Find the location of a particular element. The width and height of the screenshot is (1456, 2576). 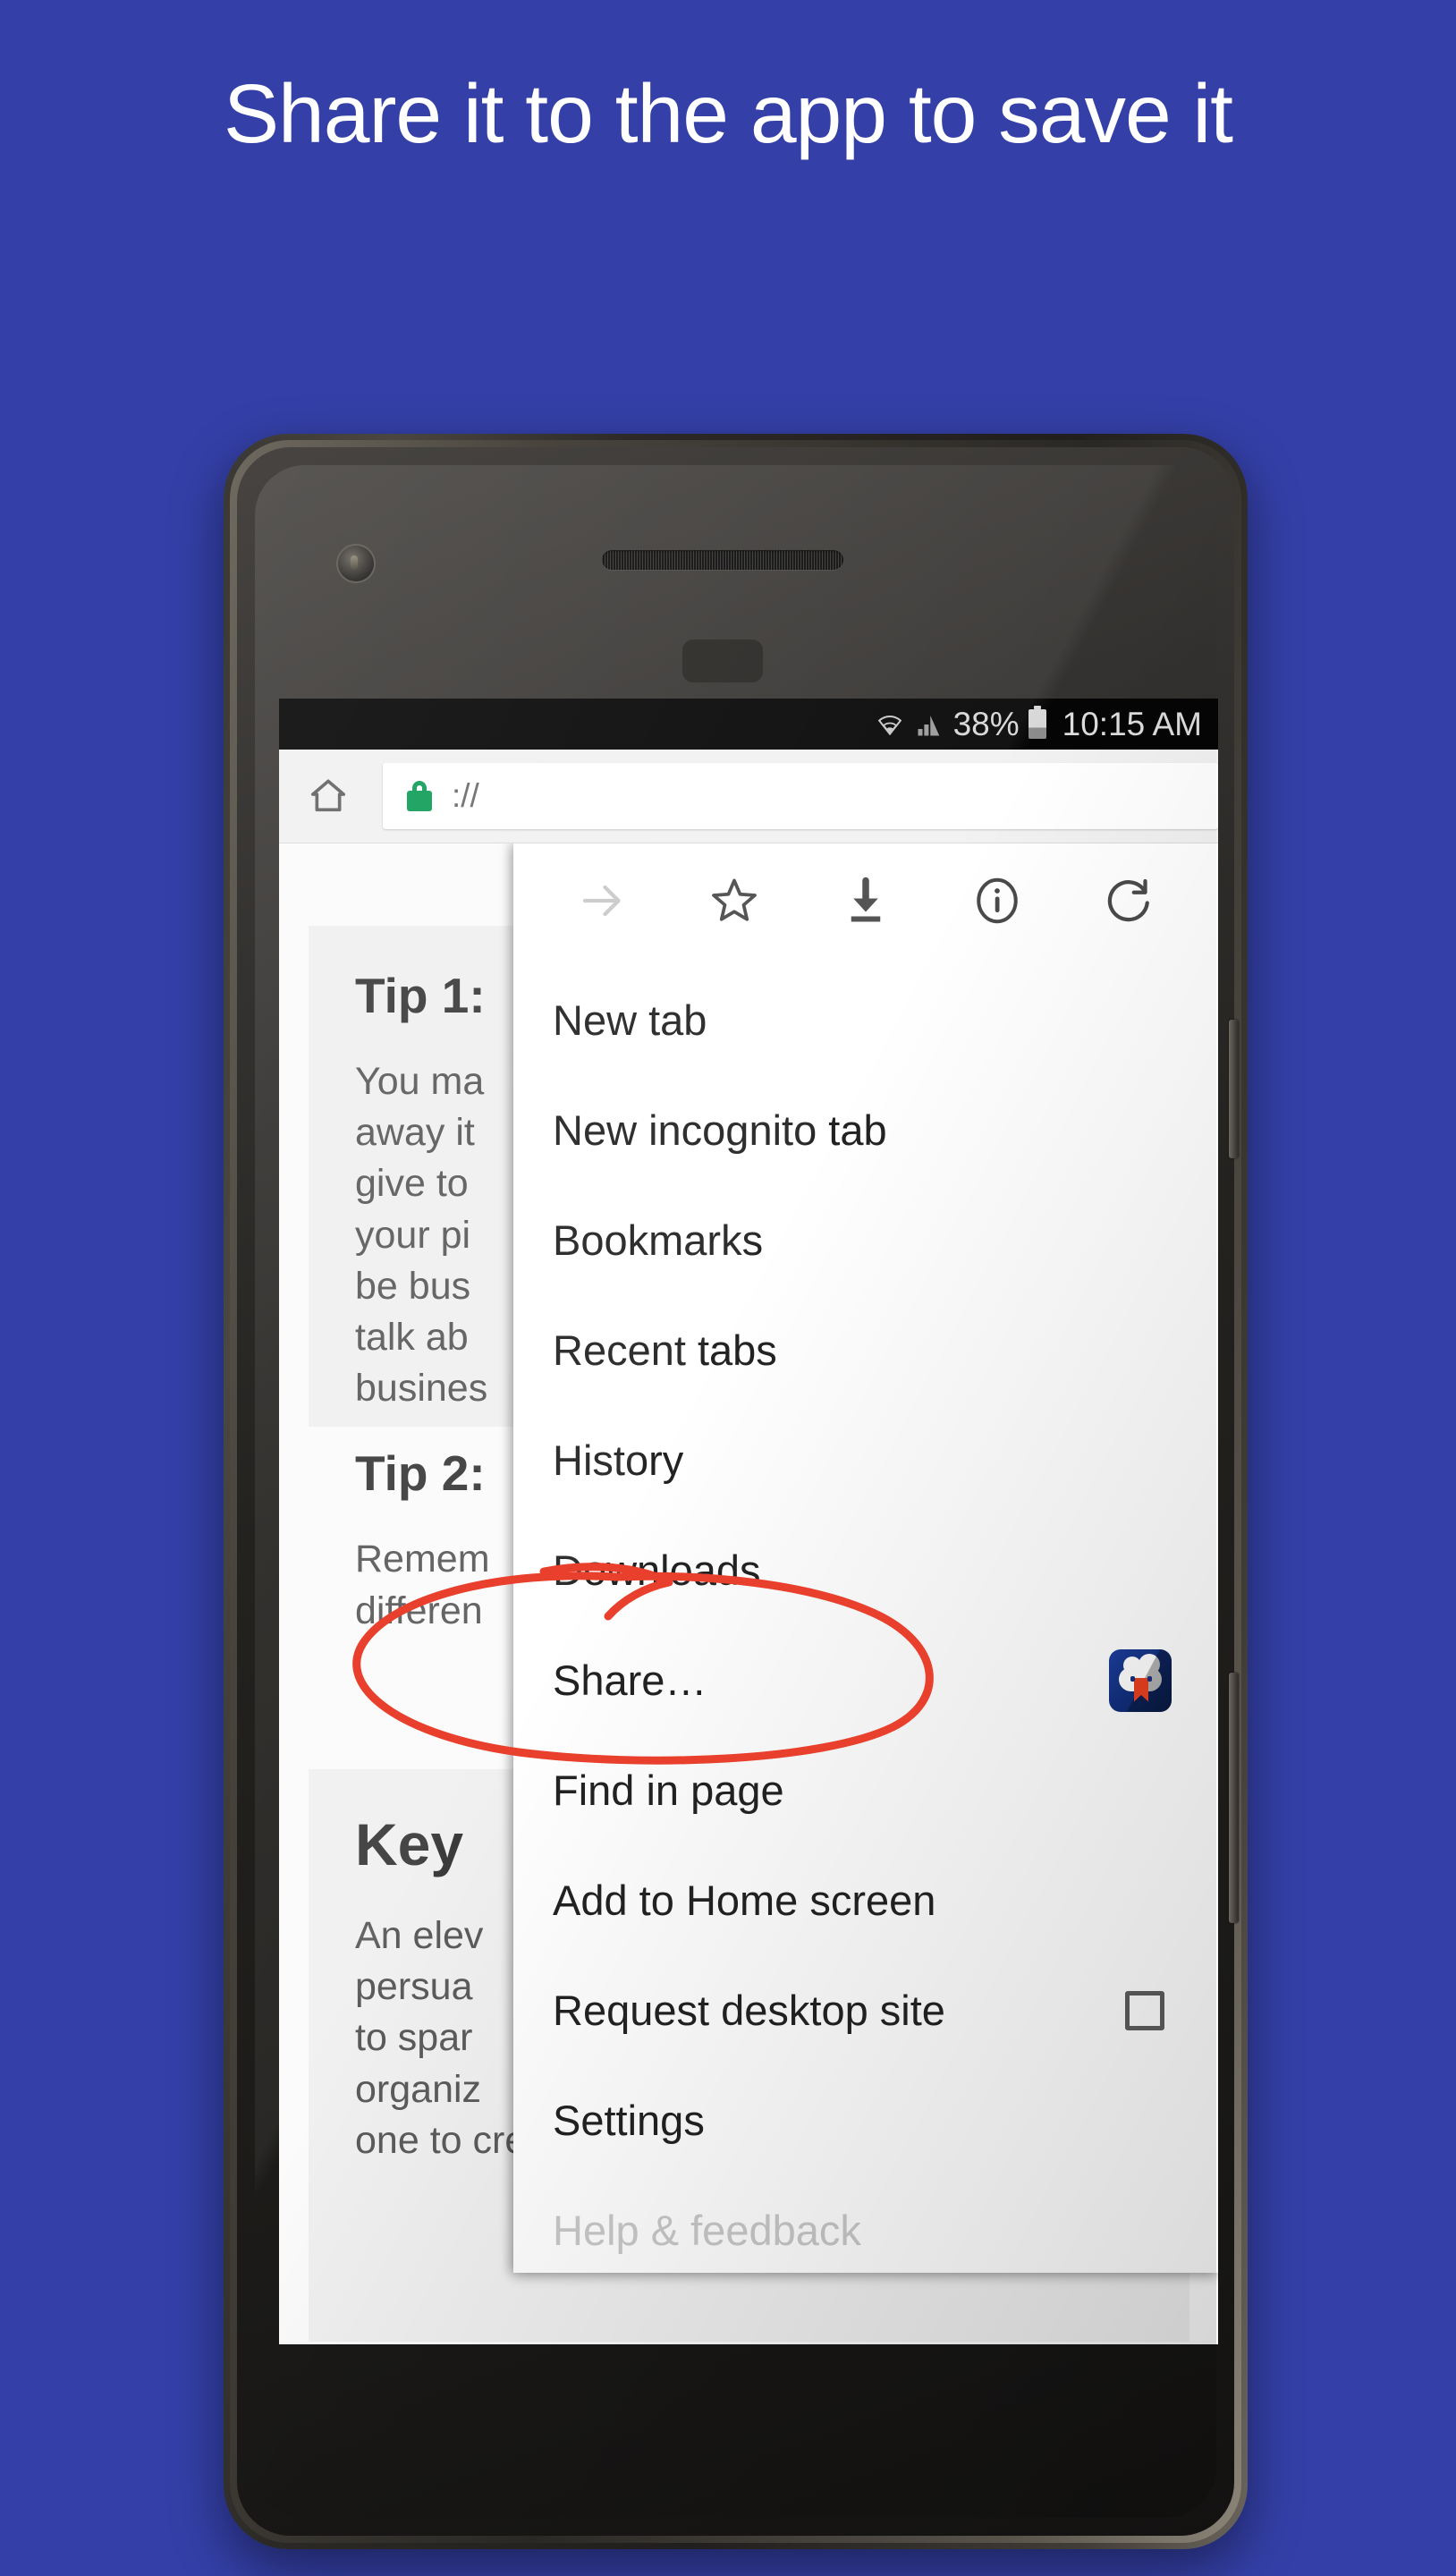

menu-item-label: Recent tabs is located at coordinates (665, 1350).